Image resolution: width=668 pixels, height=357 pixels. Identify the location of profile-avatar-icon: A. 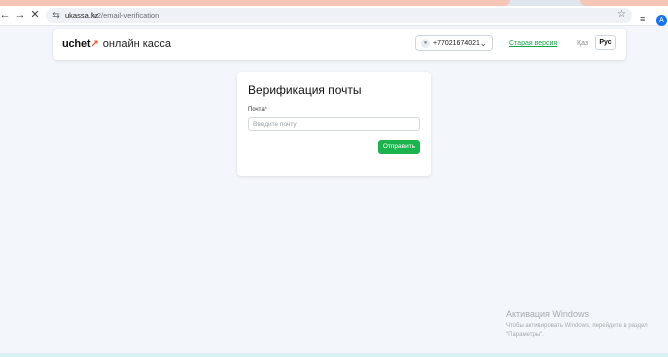
(661, 20).